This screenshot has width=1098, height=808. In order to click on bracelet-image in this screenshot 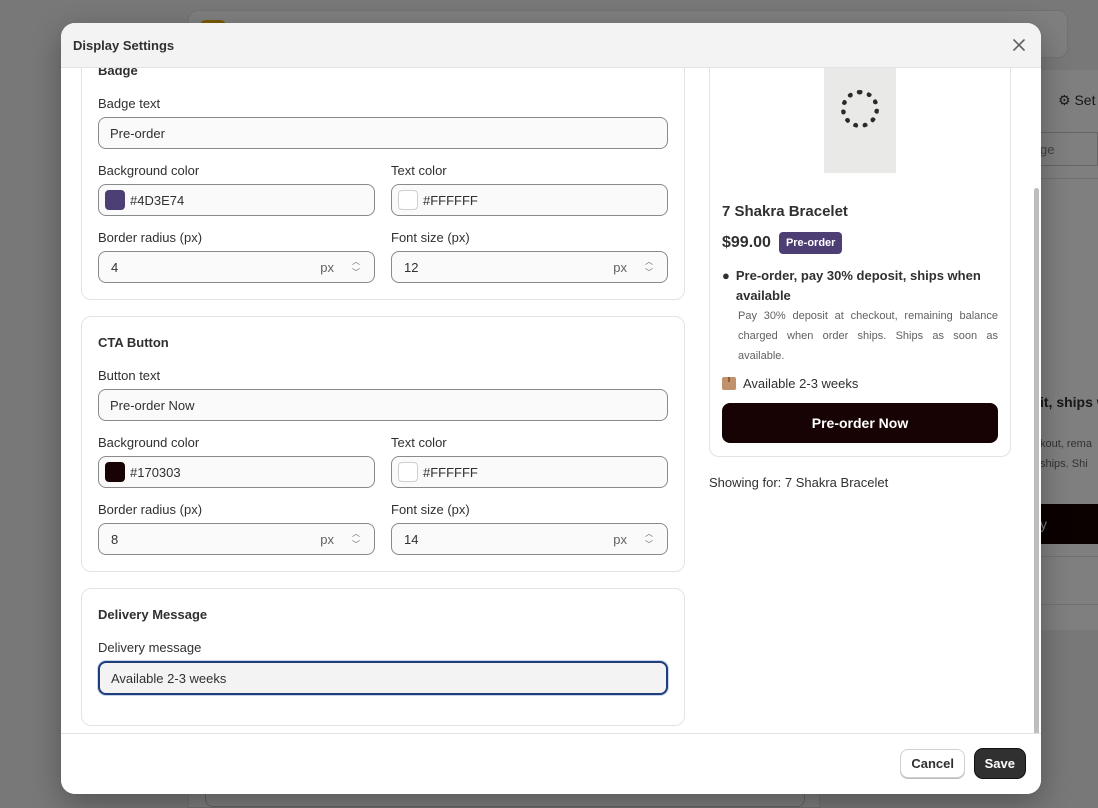, I will do `click(860, 109)`.